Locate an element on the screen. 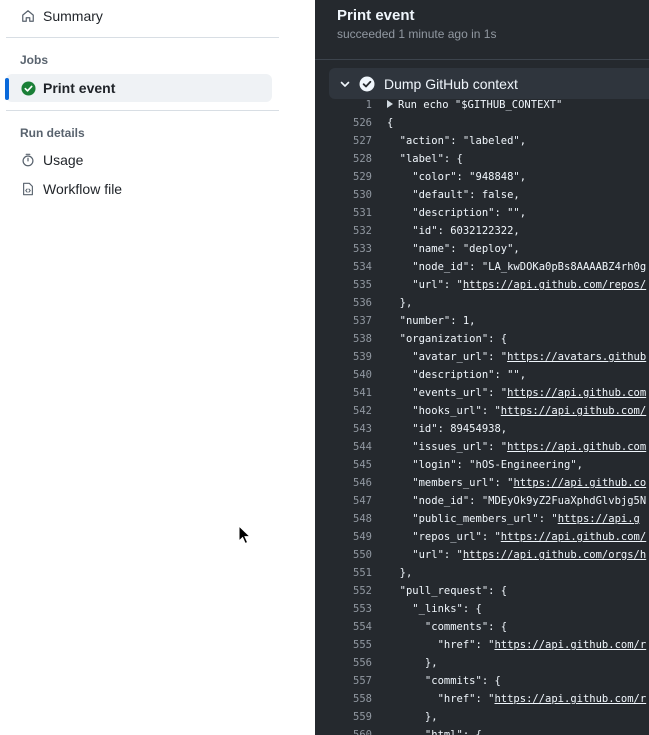 This screenshot has height=735, width=649. check-circle-icon is located at coordinates (28, 88).